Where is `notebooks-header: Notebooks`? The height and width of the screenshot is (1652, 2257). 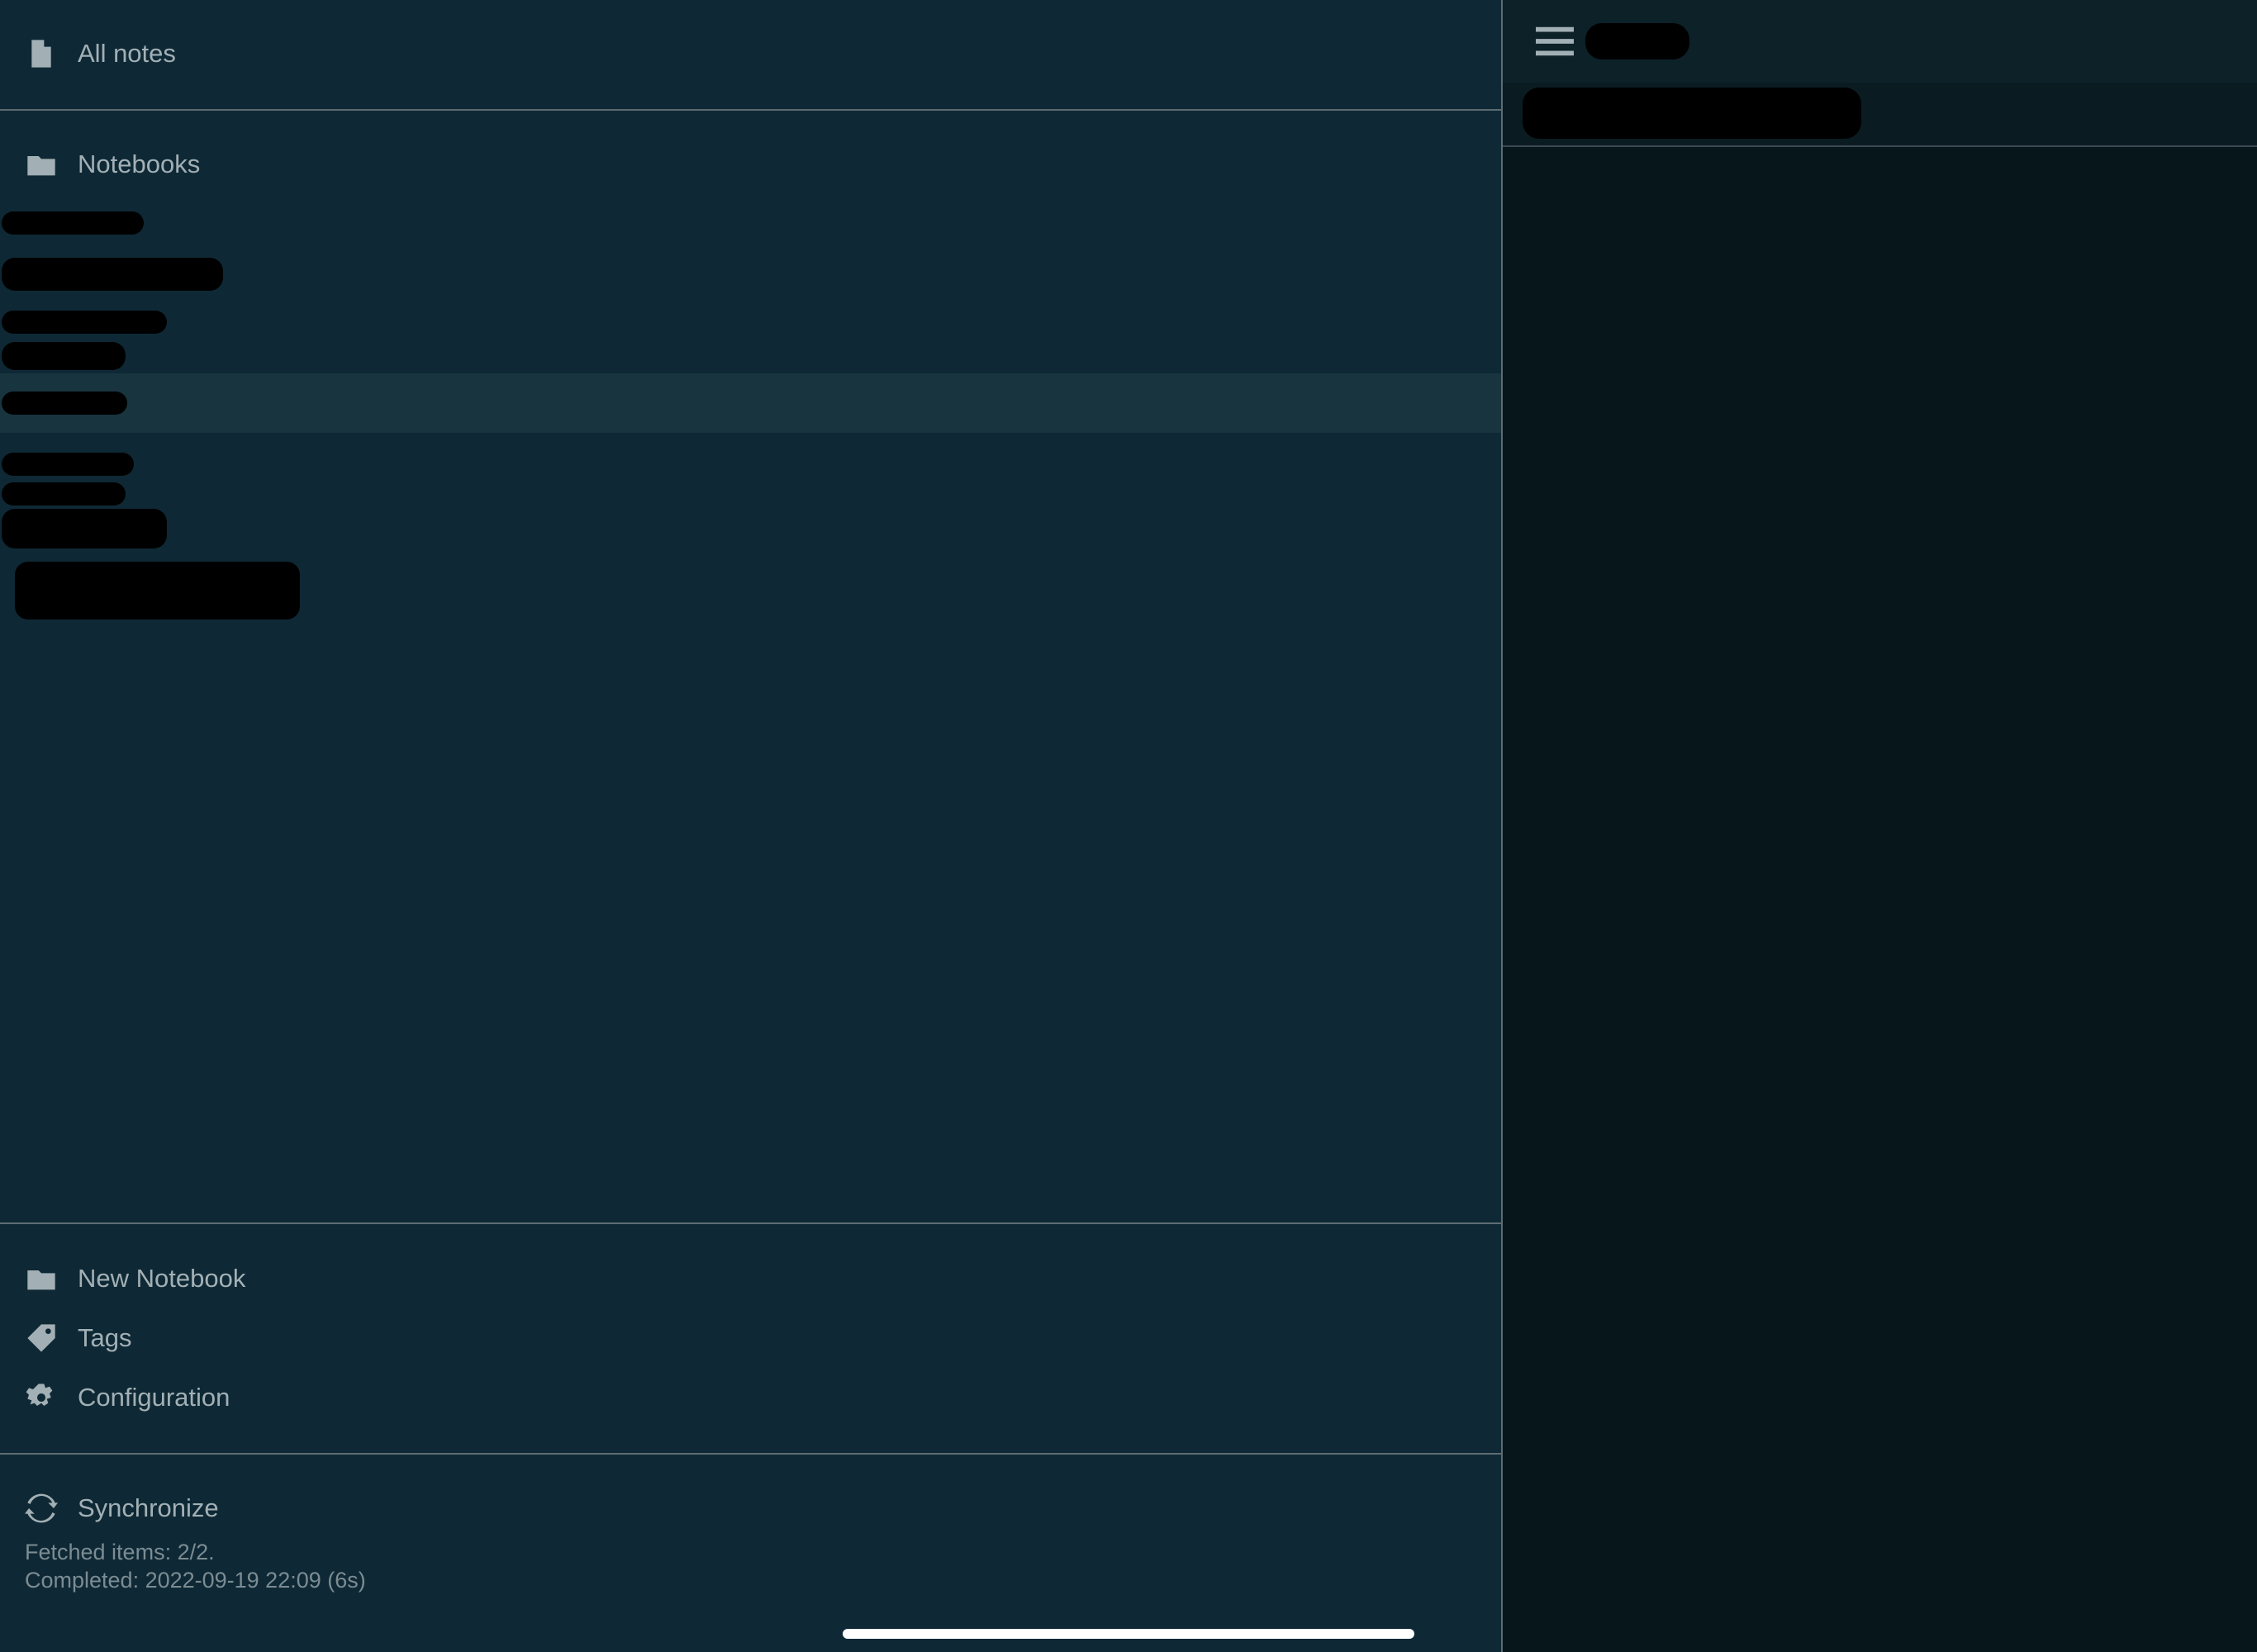 notebooks-header: Notebooks is located at coordinates (100, 164).